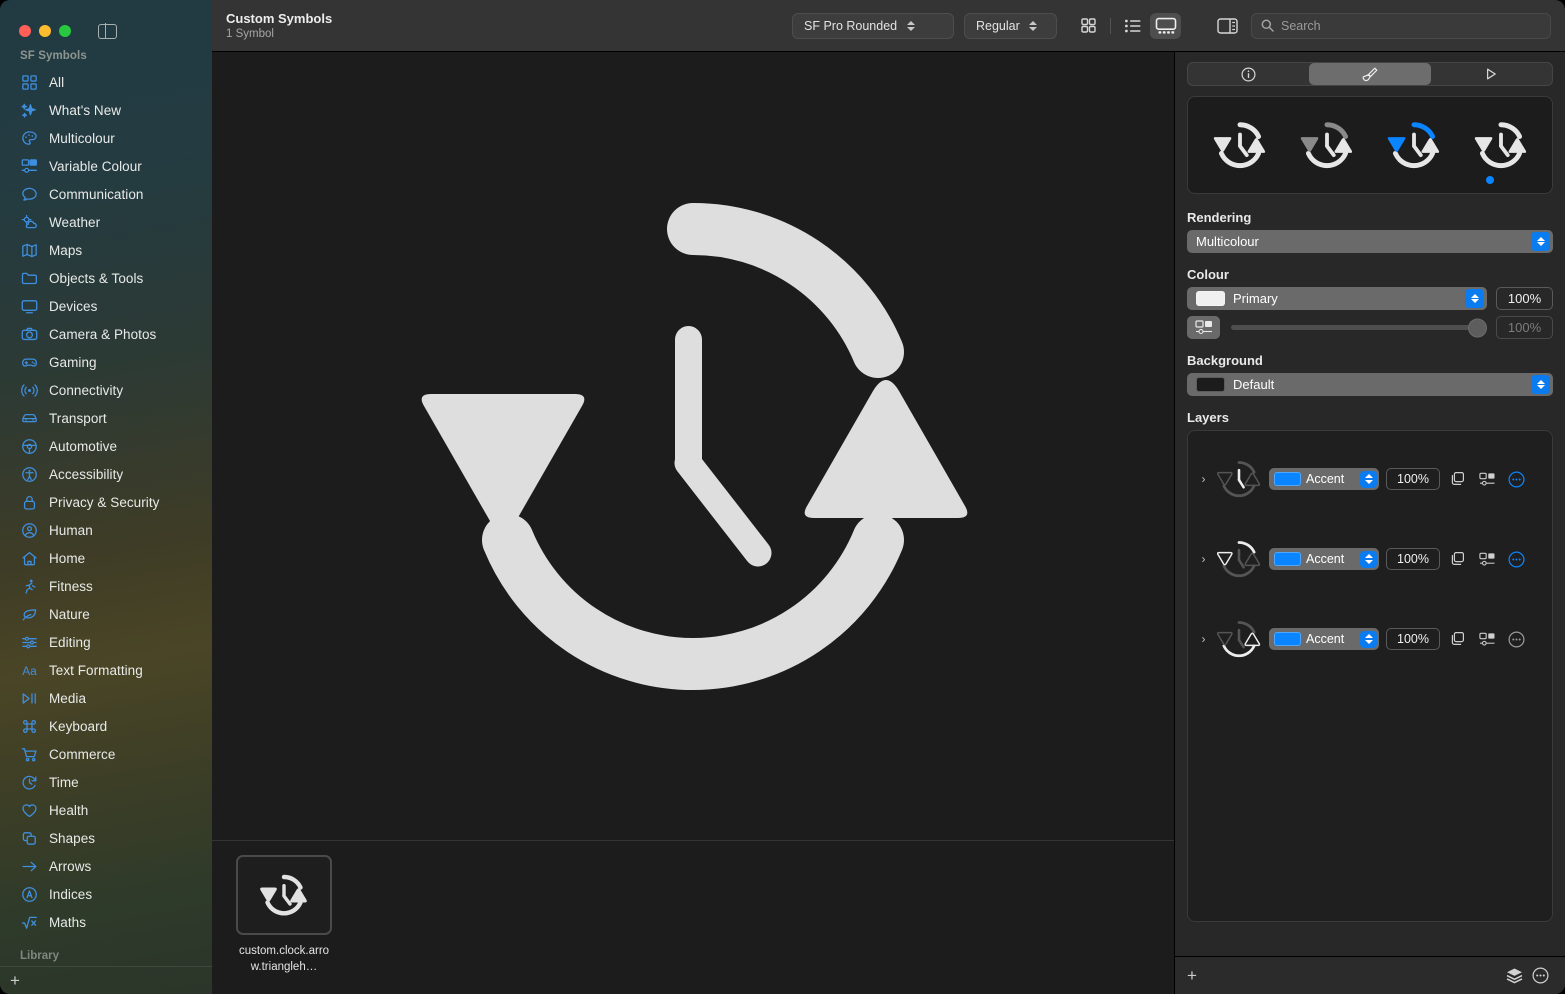 The width and height of the screenshot is (1565, 994). Describe the element at coordinates (1240, 145) in the screenshot. I see `monochrome-variant` at that location.